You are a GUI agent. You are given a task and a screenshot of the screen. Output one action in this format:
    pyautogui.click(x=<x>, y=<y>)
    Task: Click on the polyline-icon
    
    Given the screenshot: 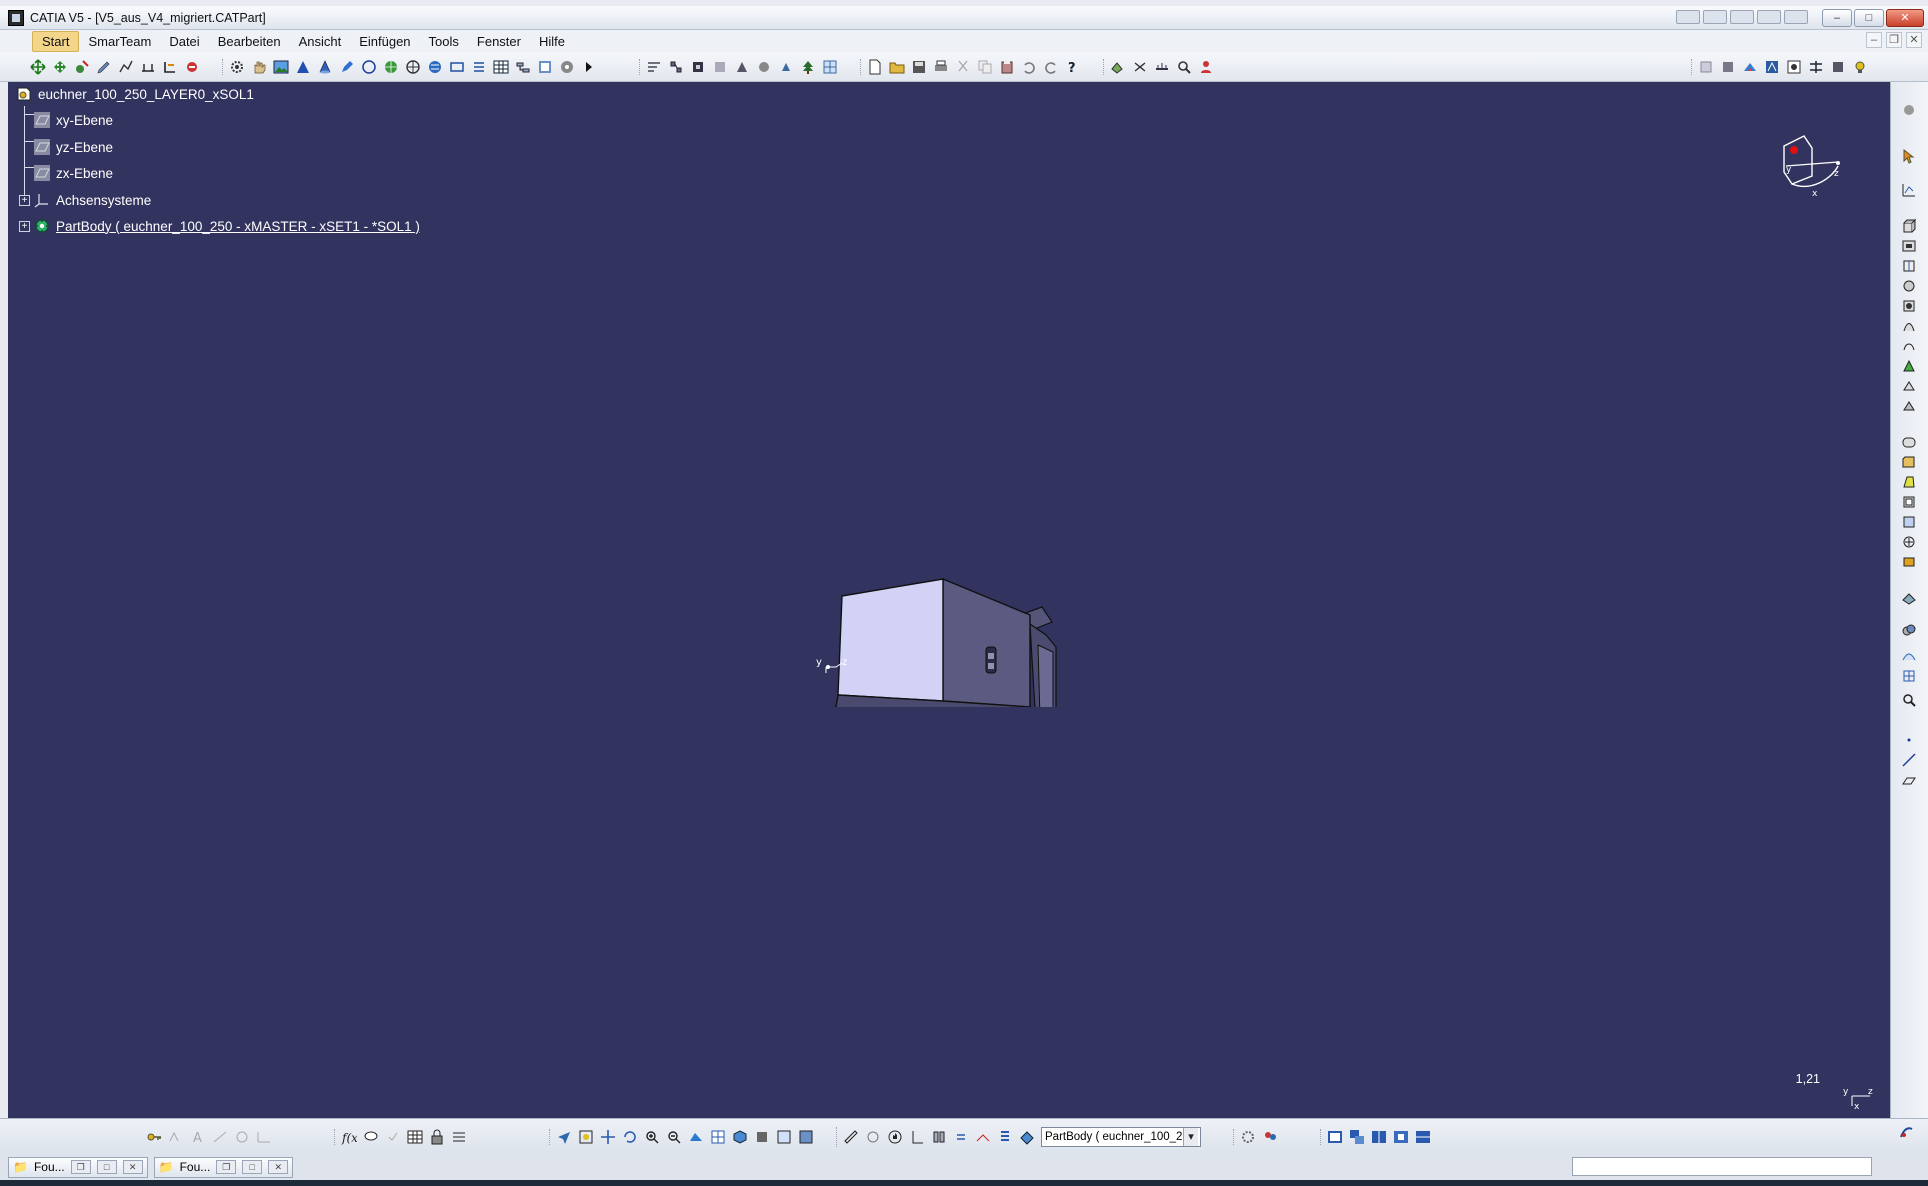 What is the action you would take?
    pyautogui.click(x=126, y=67)
    